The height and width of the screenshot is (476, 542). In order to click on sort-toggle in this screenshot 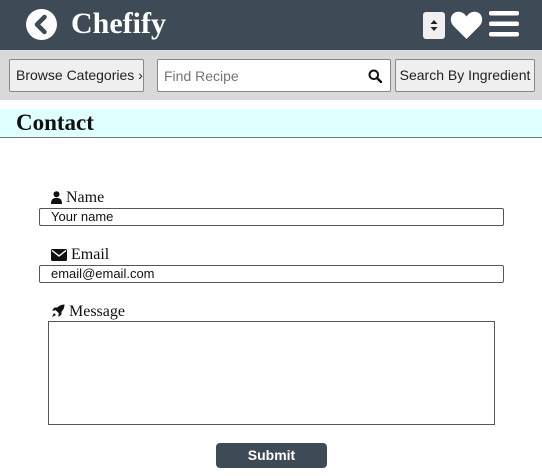, I will do `click(434, 25)`.